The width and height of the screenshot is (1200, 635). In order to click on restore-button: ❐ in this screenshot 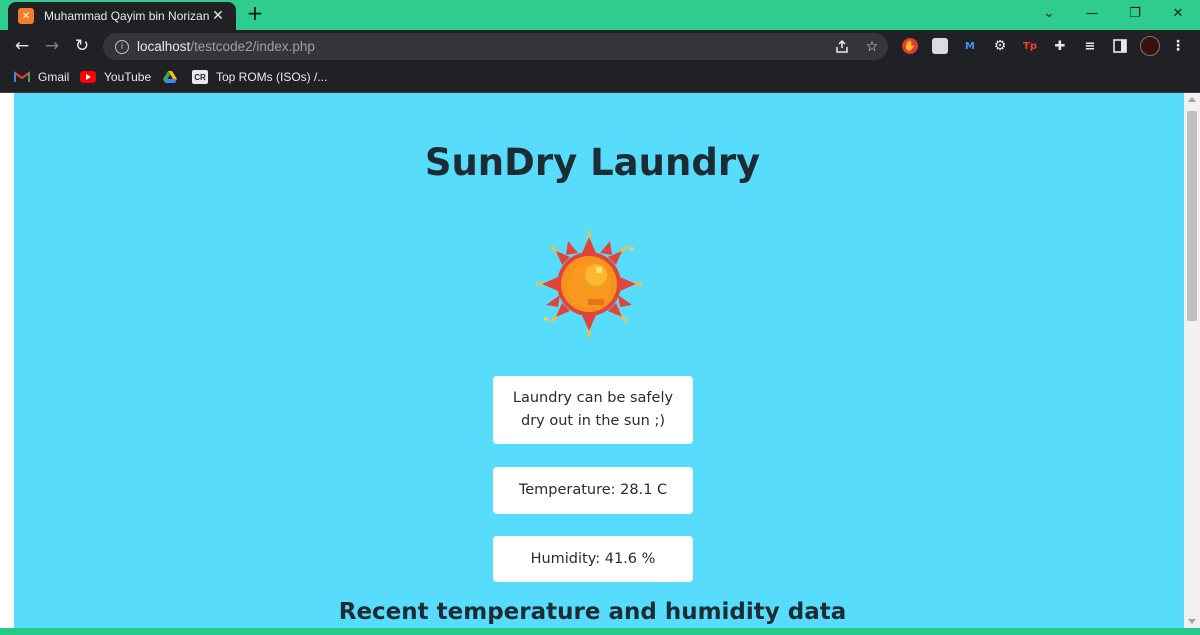, I will do `click(1135, 13)`.